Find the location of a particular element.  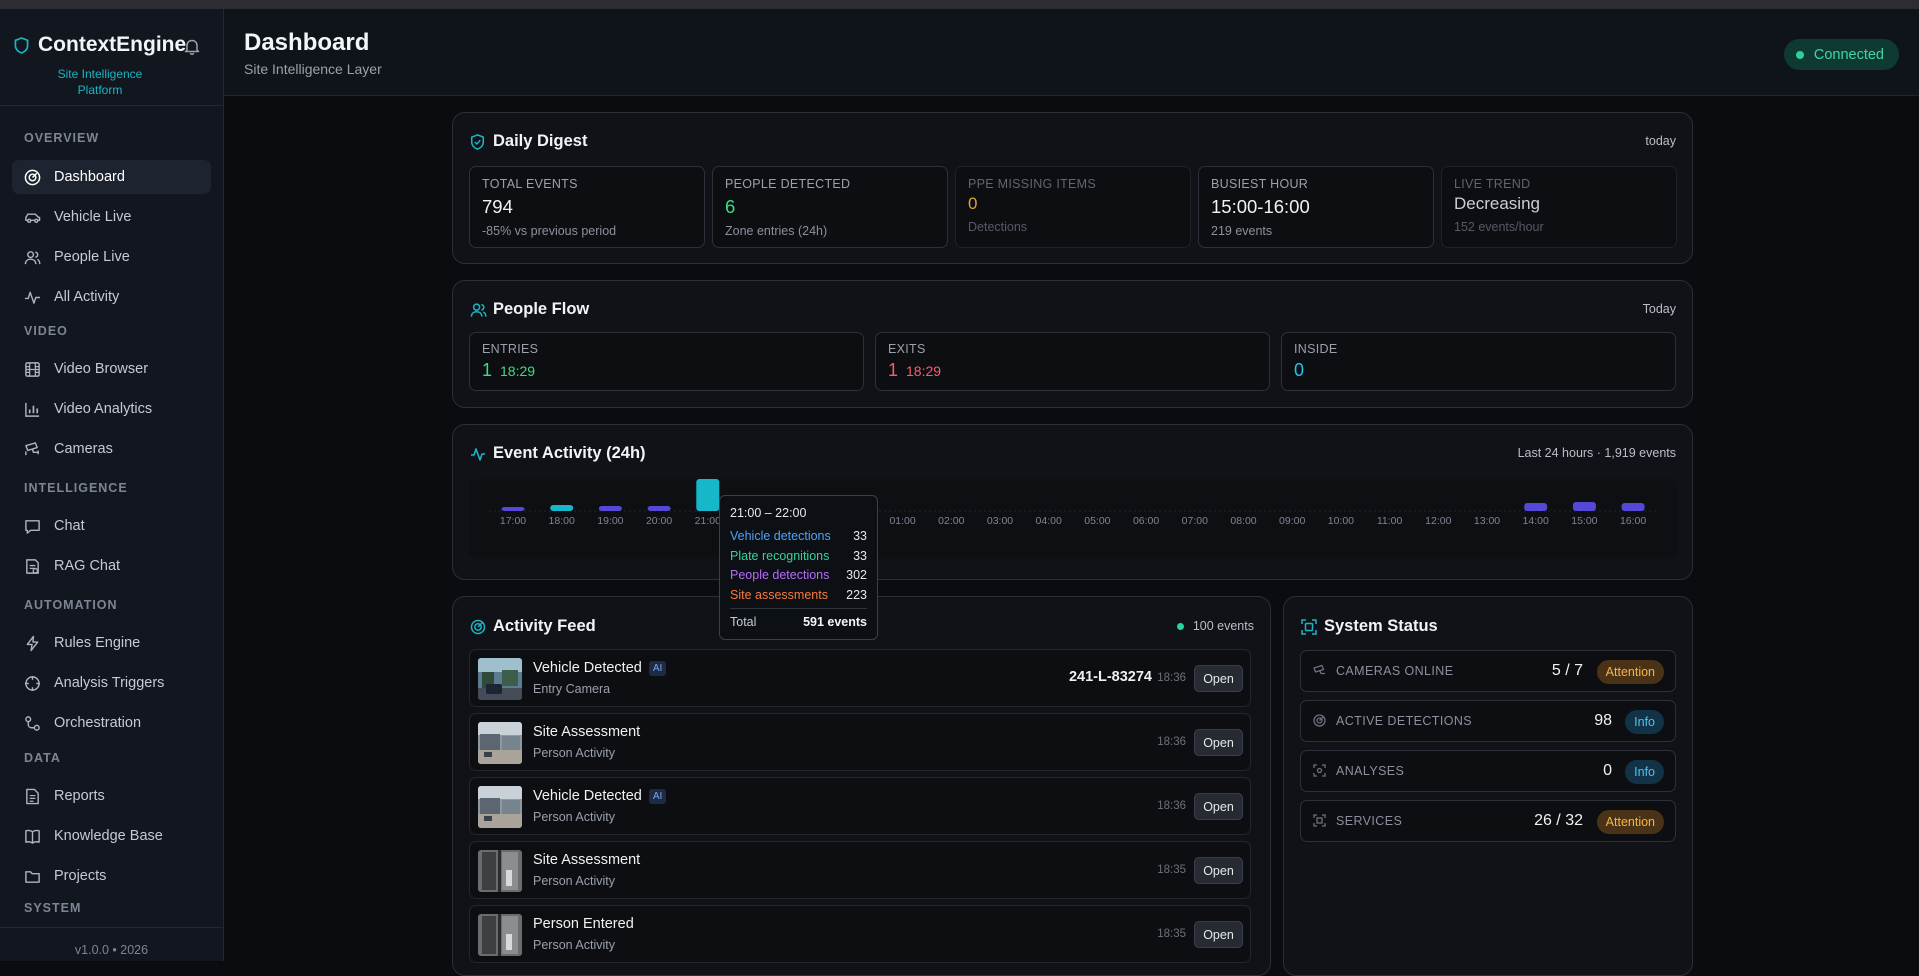

activity-feed-row: Site Assessment Person Activity 18:36 Open is located at coordinates (860, 742).